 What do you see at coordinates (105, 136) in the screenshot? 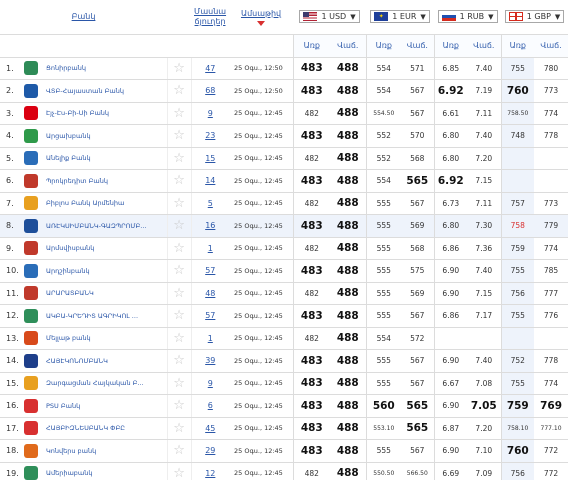
I see `bank-name-link: Արցախբանկ` at bounding box center [105, 136].